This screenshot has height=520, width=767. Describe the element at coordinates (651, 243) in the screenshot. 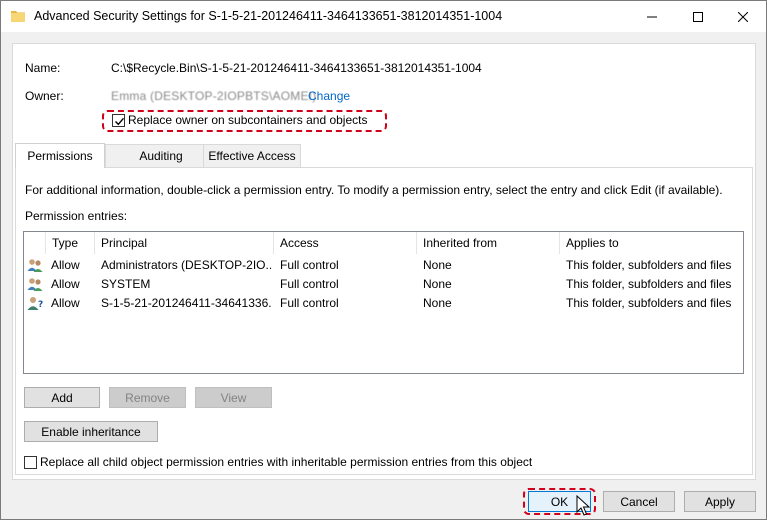

I see `column-header-applies-to: Applies to` at that location.